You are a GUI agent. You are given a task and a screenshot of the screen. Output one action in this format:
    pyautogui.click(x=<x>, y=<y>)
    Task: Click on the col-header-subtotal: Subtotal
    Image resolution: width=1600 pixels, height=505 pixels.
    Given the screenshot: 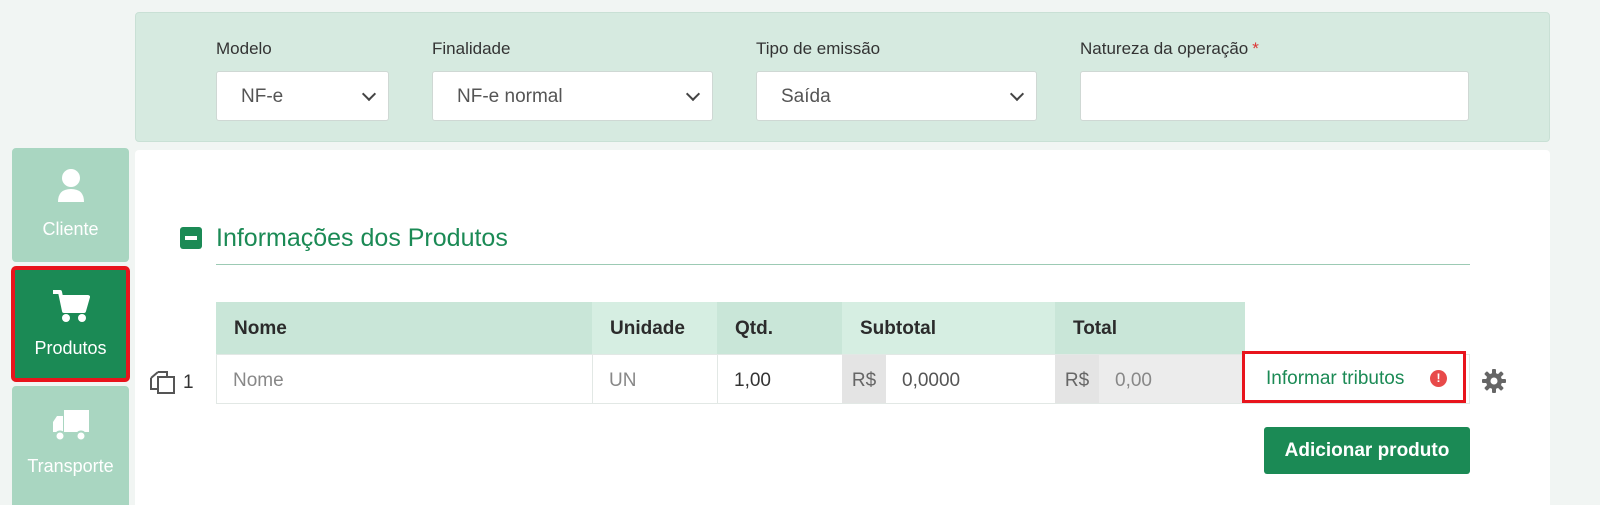 What is the action you would take?
    pyautogui.click(x=948, y=328)
    